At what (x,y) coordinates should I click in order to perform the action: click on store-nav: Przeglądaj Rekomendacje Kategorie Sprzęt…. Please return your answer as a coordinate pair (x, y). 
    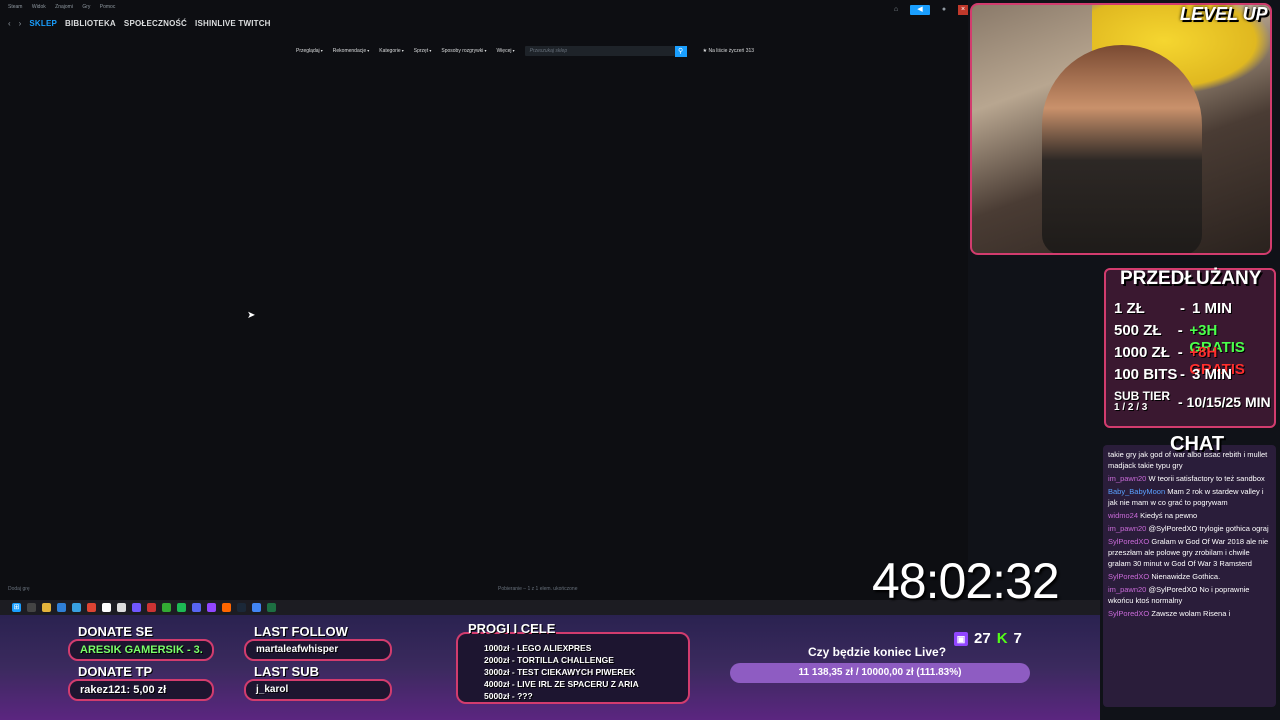
    Looking at the image, I should click on (525, 51).